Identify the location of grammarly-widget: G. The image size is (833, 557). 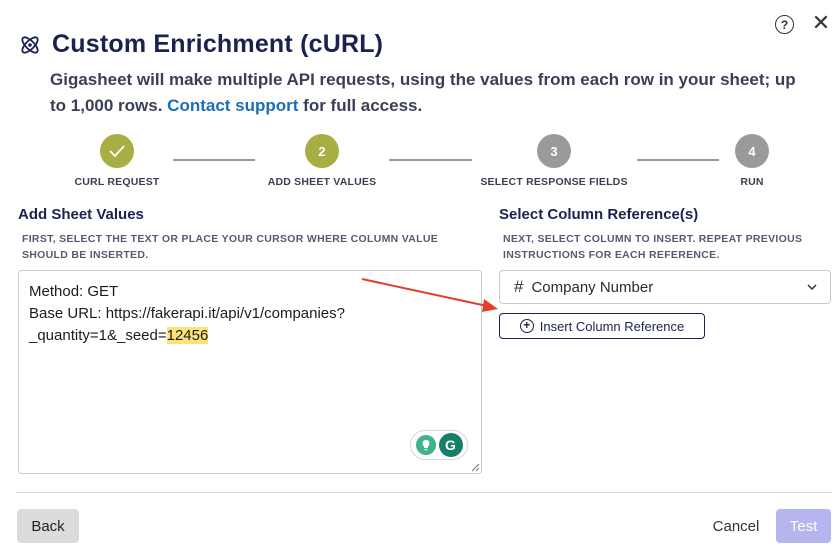
(439, 445).